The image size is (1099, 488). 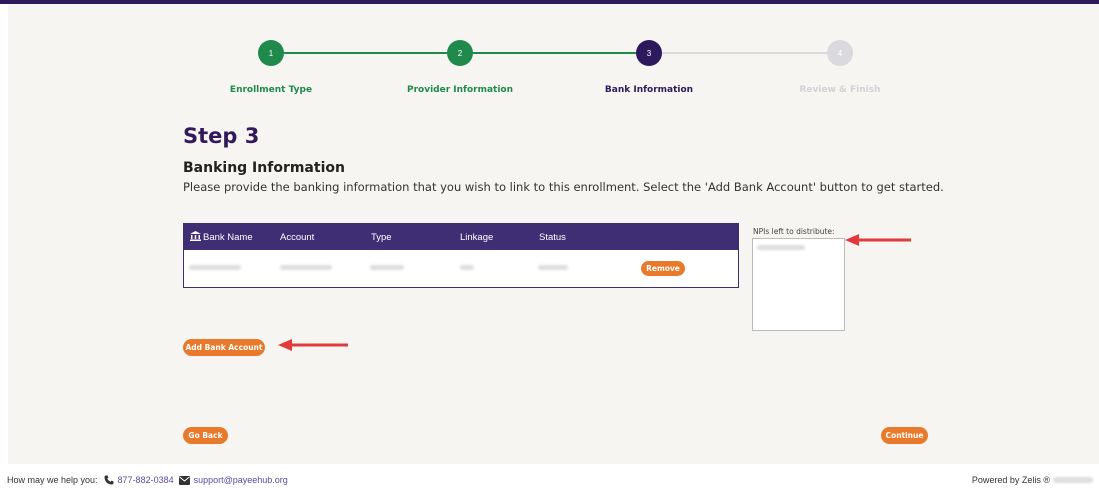 What do you see at coordinates (184, 480) in the screenshot?
I see `mail-icon` at bounding box center [184, 480].